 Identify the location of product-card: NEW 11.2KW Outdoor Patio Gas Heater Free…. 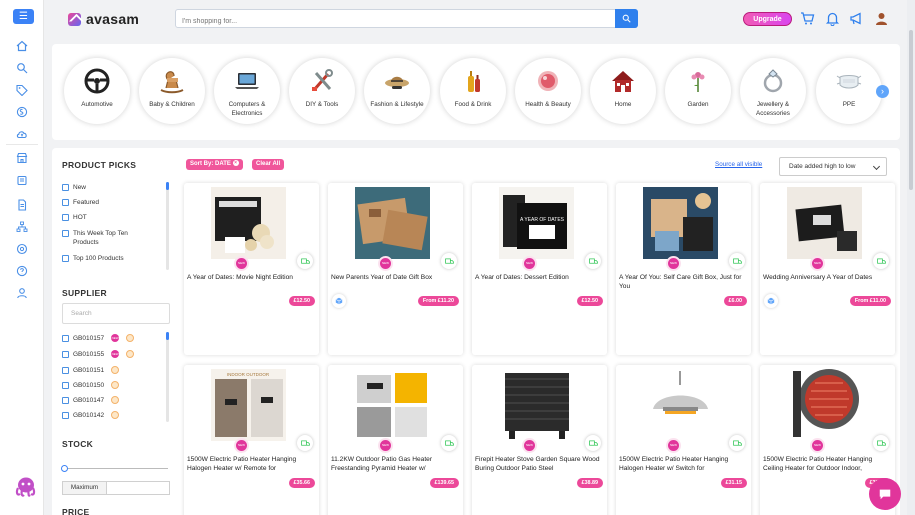
(395, 440).